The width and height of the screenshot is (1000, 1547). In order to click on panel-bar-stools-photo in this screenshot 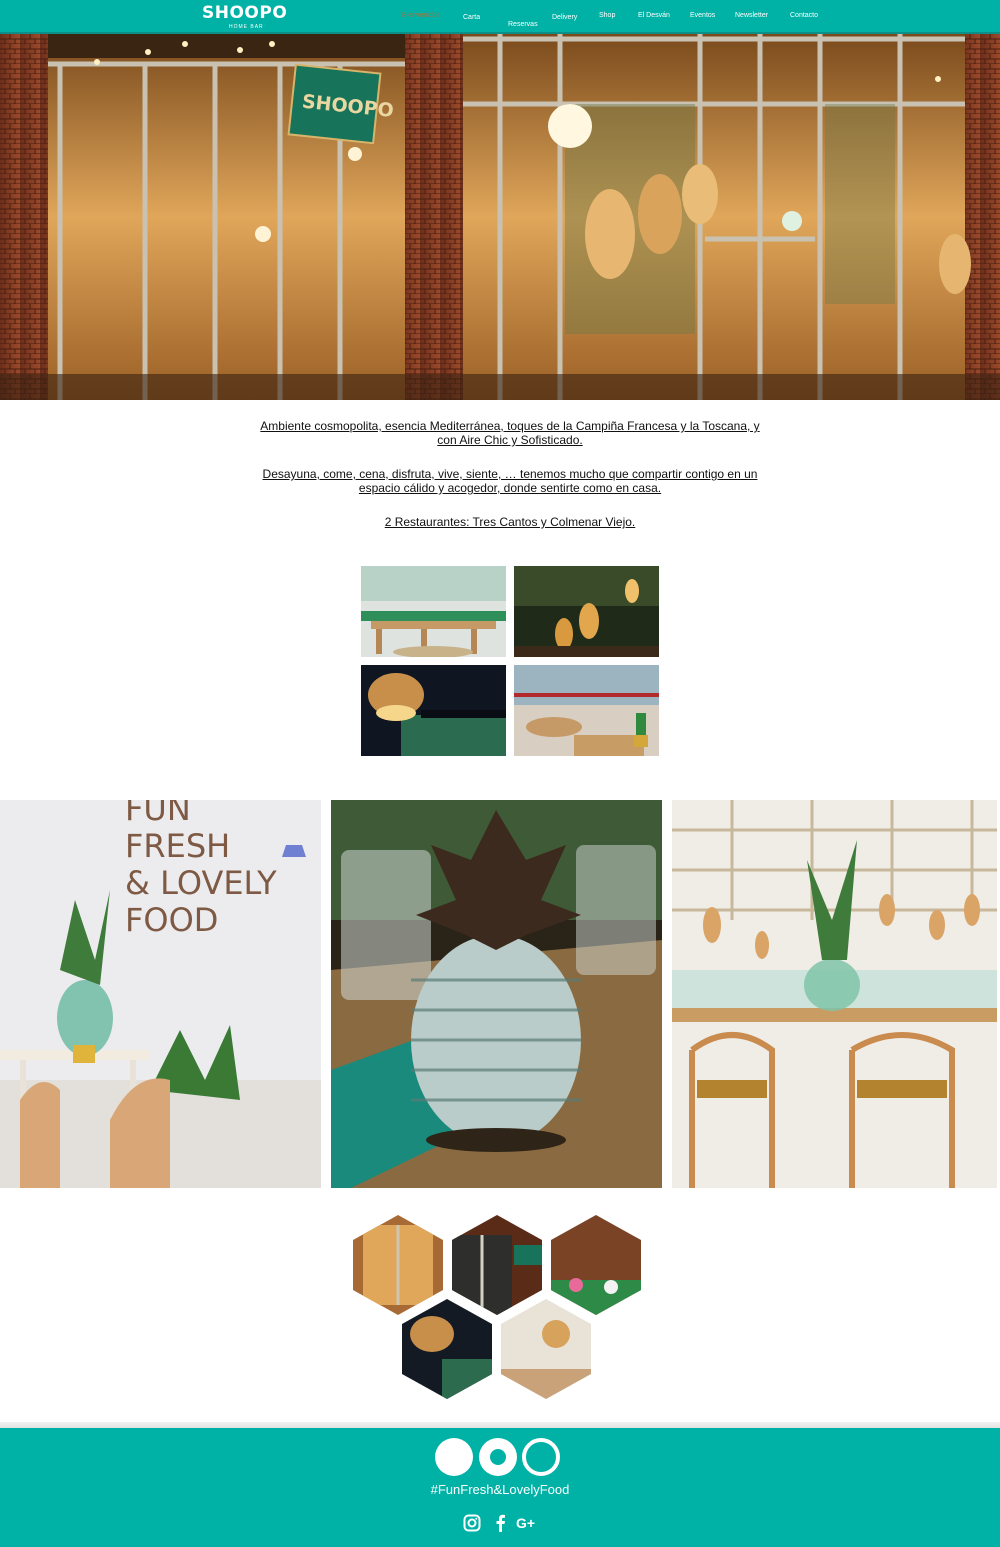, I will do `click(834, 994)`.